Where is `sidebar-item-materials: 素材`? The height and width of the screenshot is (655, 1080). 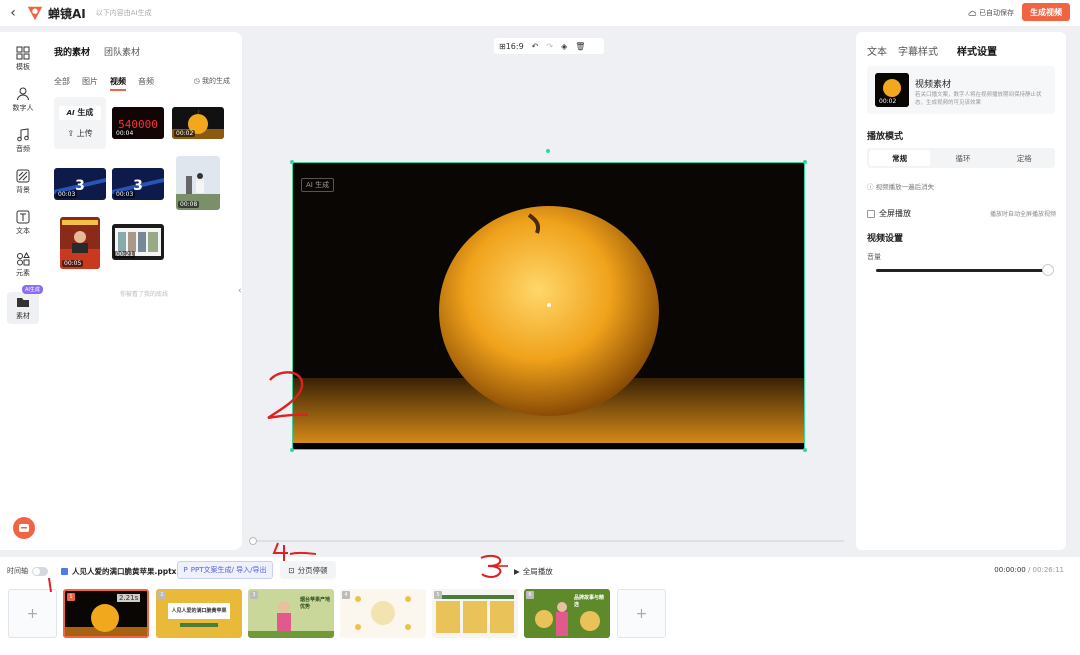
sidebar-item-materials: 素材 is located at coordinates (23, 308).